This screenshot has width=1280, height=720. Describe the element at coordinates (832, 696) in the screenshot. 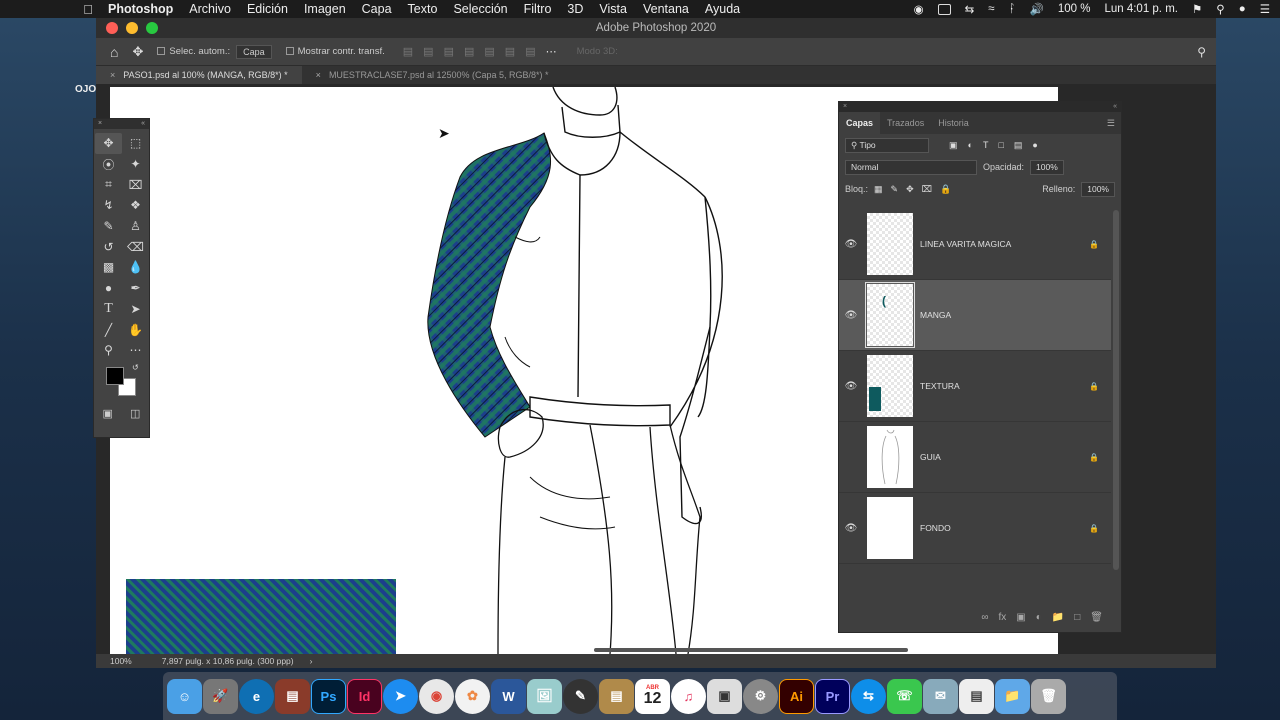

I see `premiere-app-icon: Pr` at that location.